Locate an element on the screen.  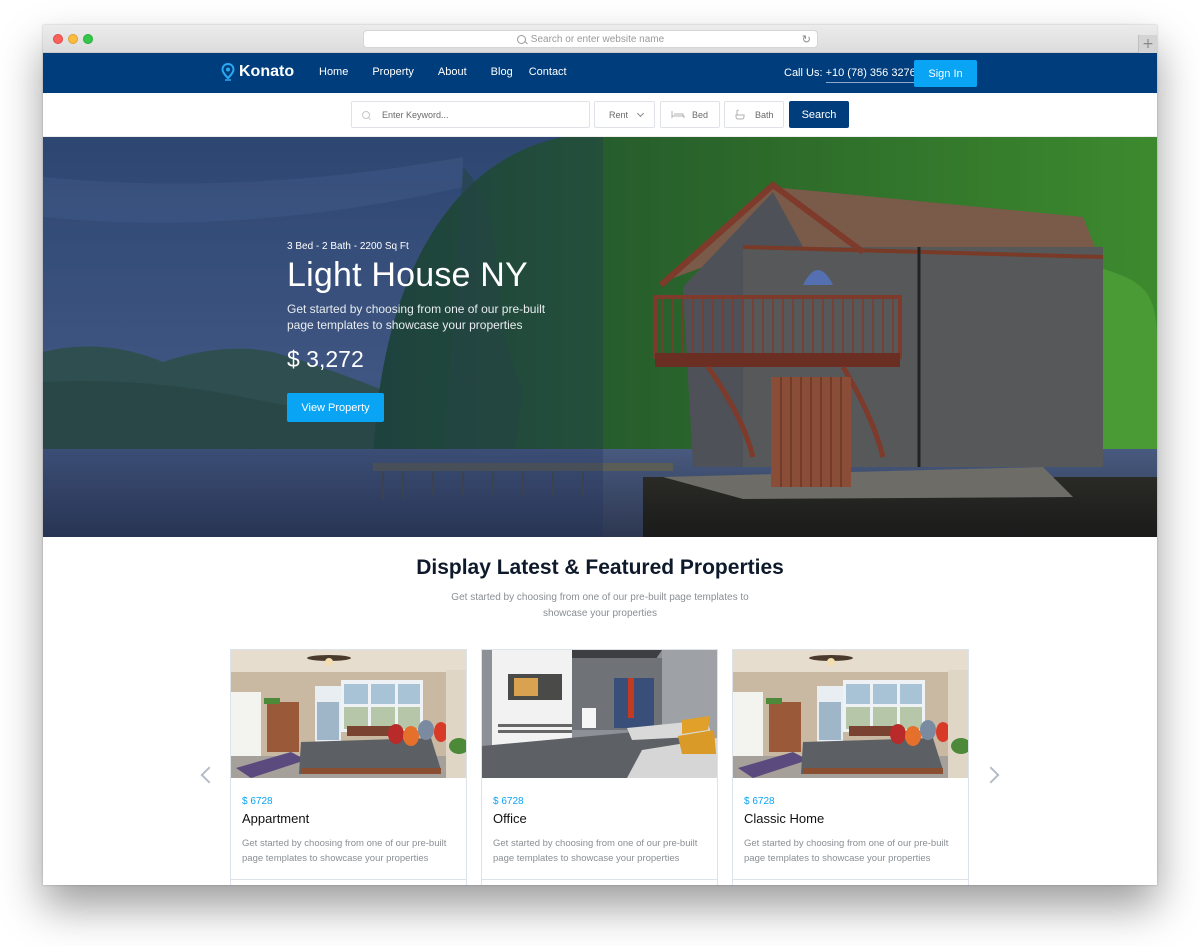
type-select: Rent is located at coordinates (624, 114).